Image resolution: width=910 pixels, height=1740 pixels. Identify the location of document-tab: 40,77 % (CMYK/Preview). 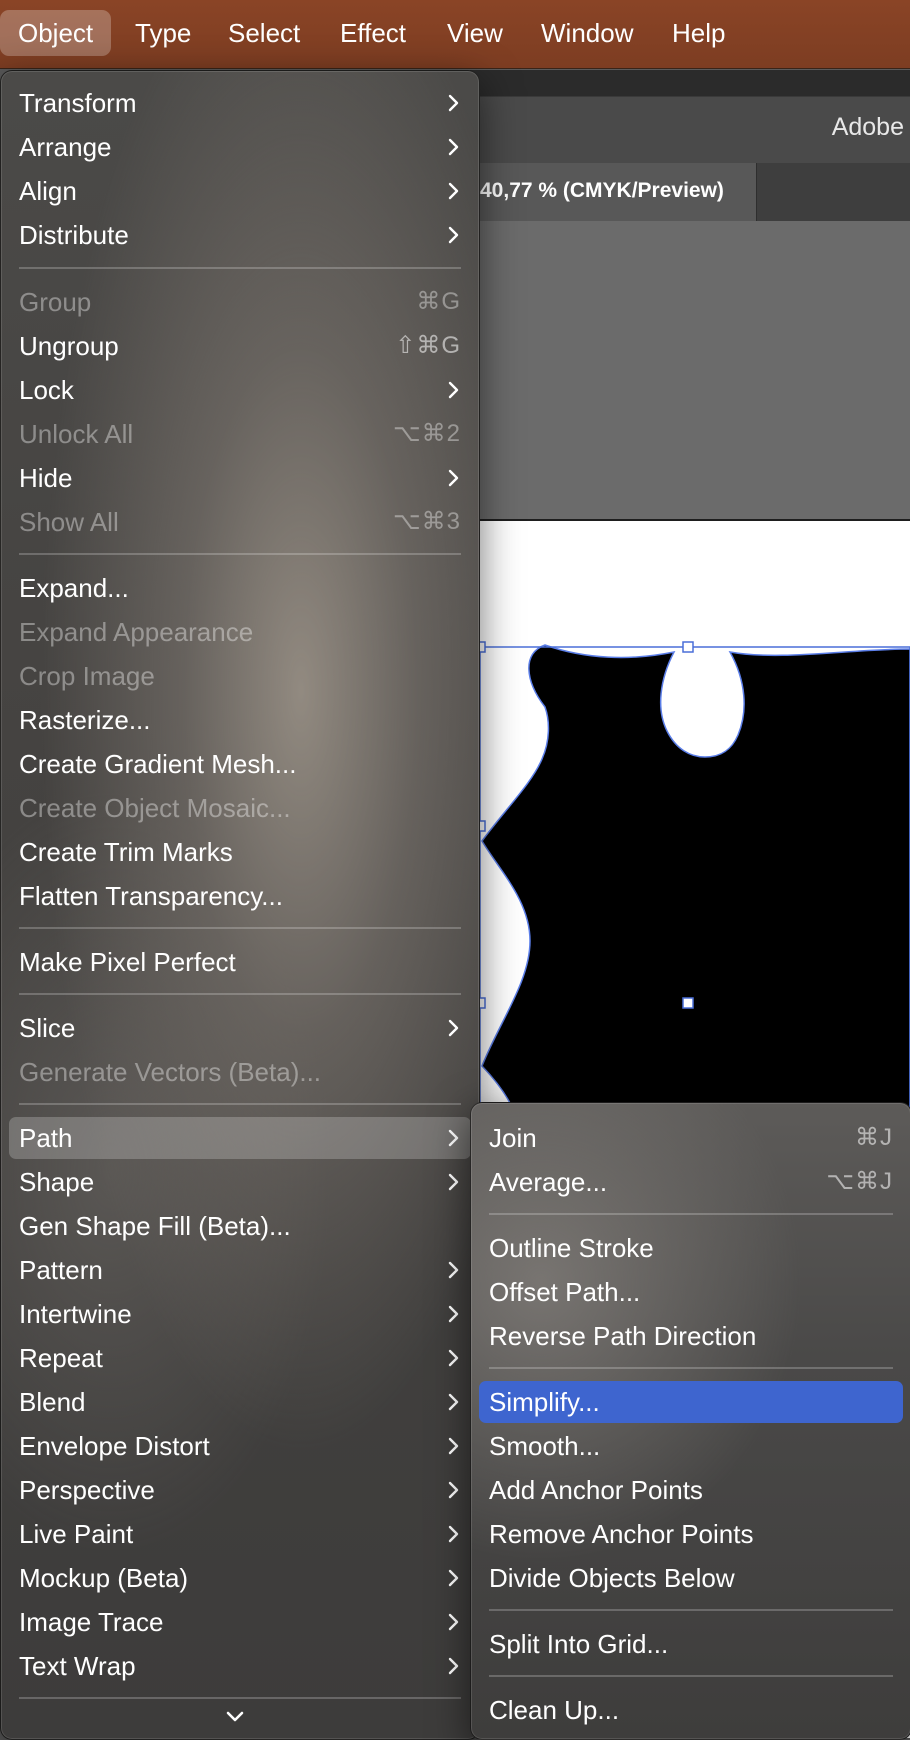
(613, 192).